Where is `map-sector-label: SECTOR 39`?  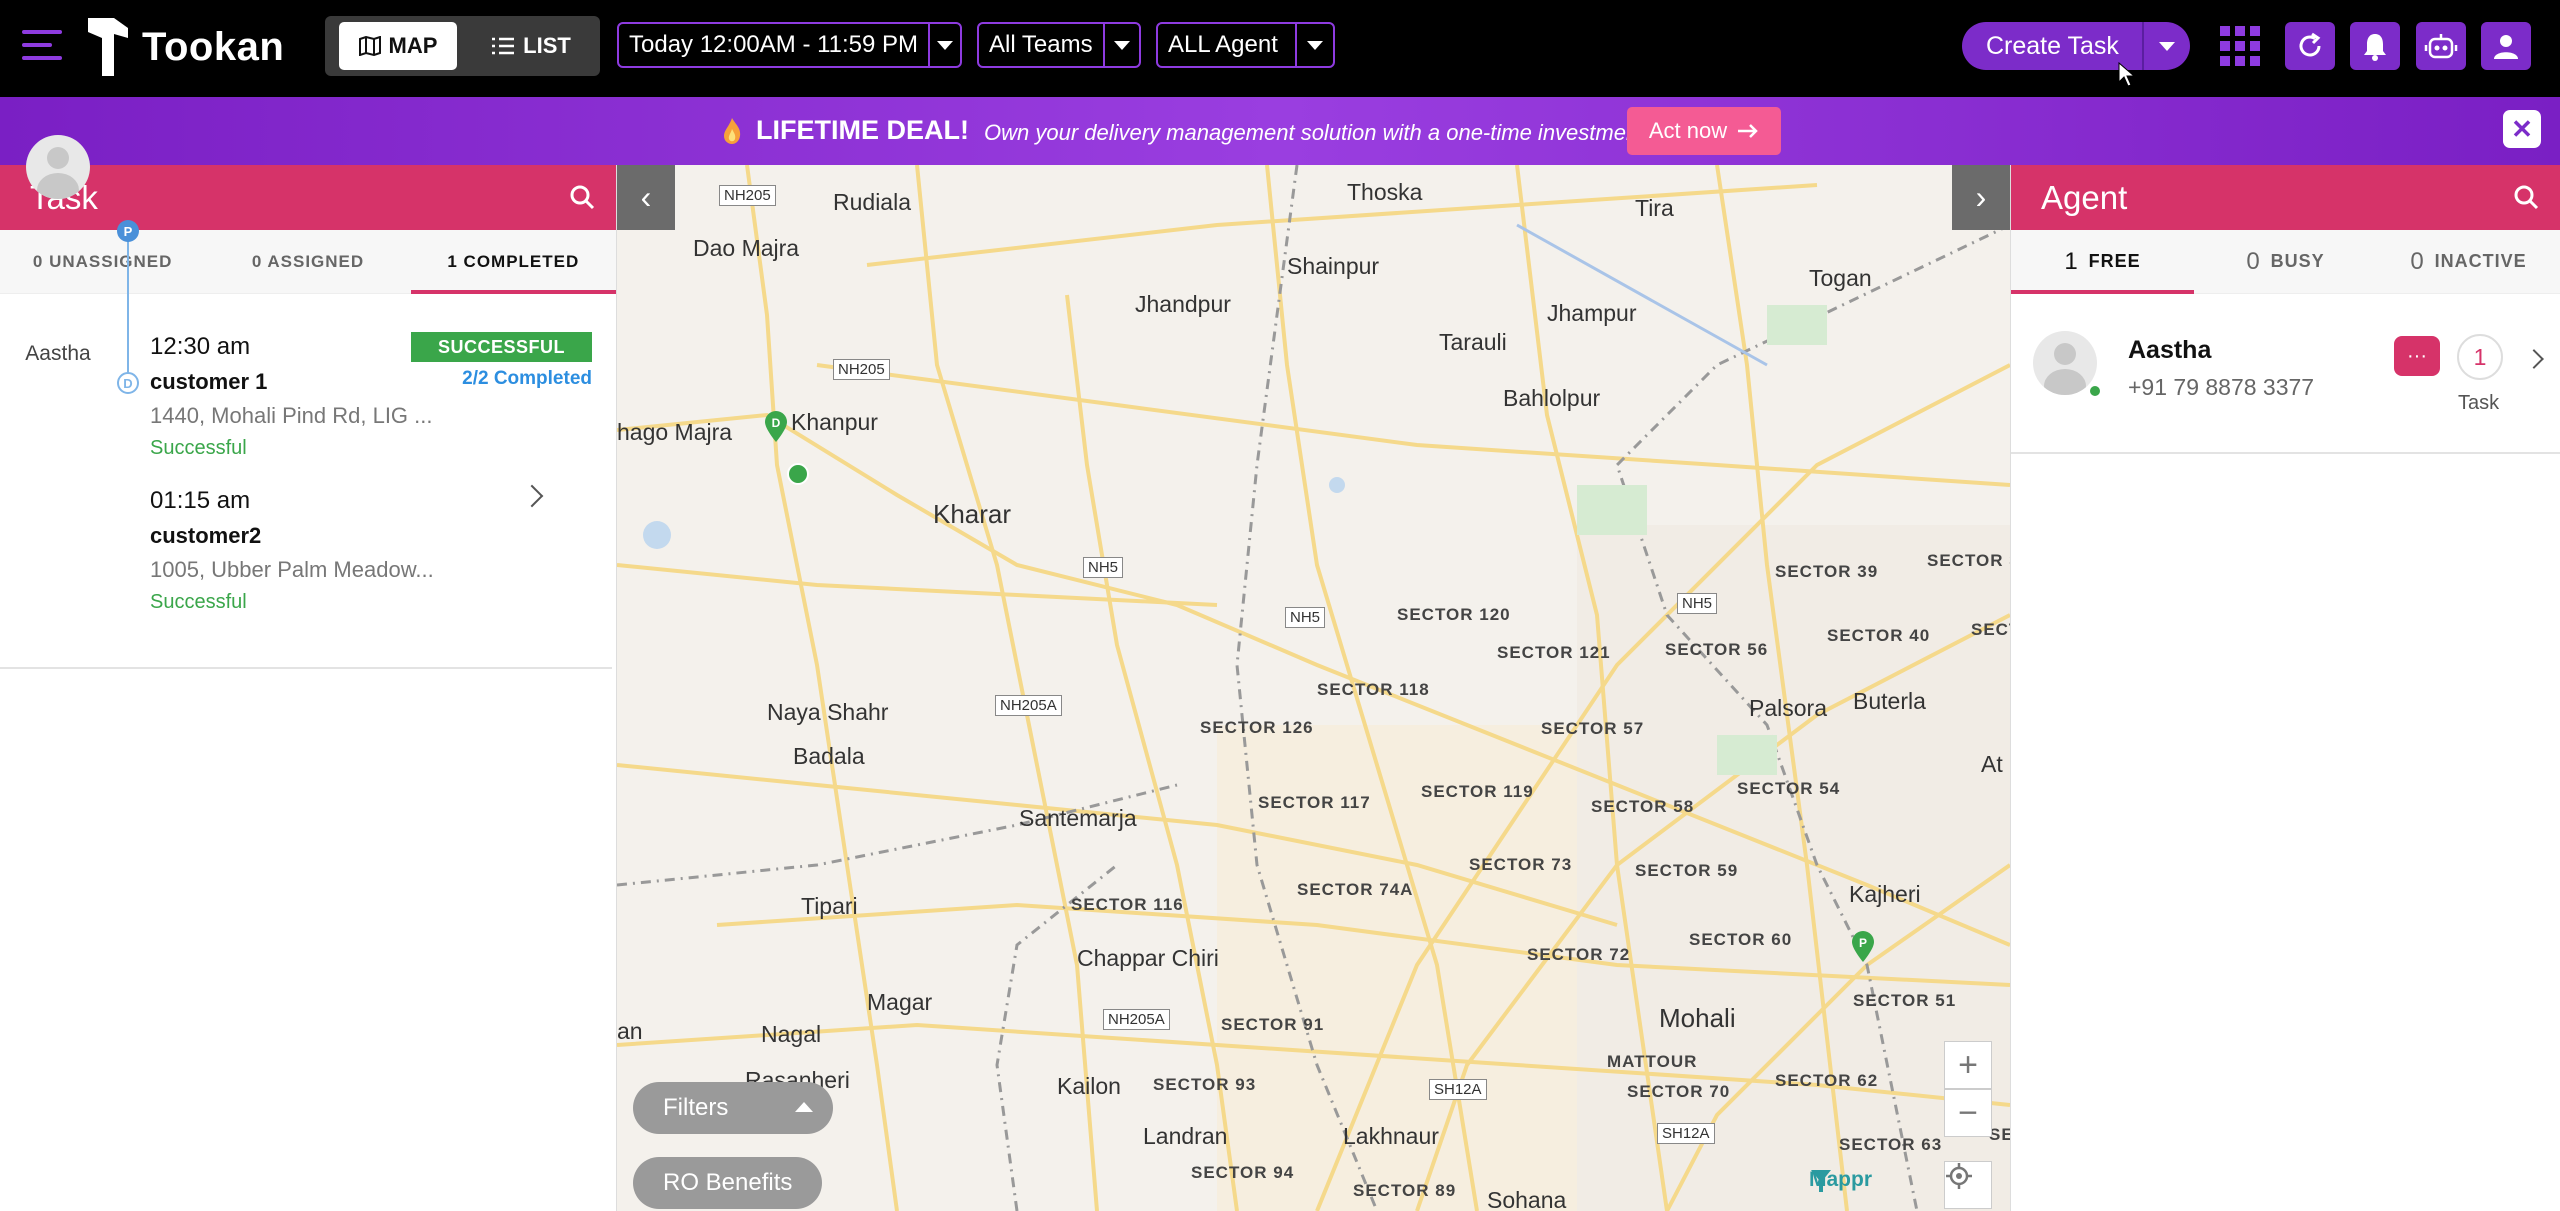 map-sector-label: SECTOR 39 is located at coordinates (1827, 571).